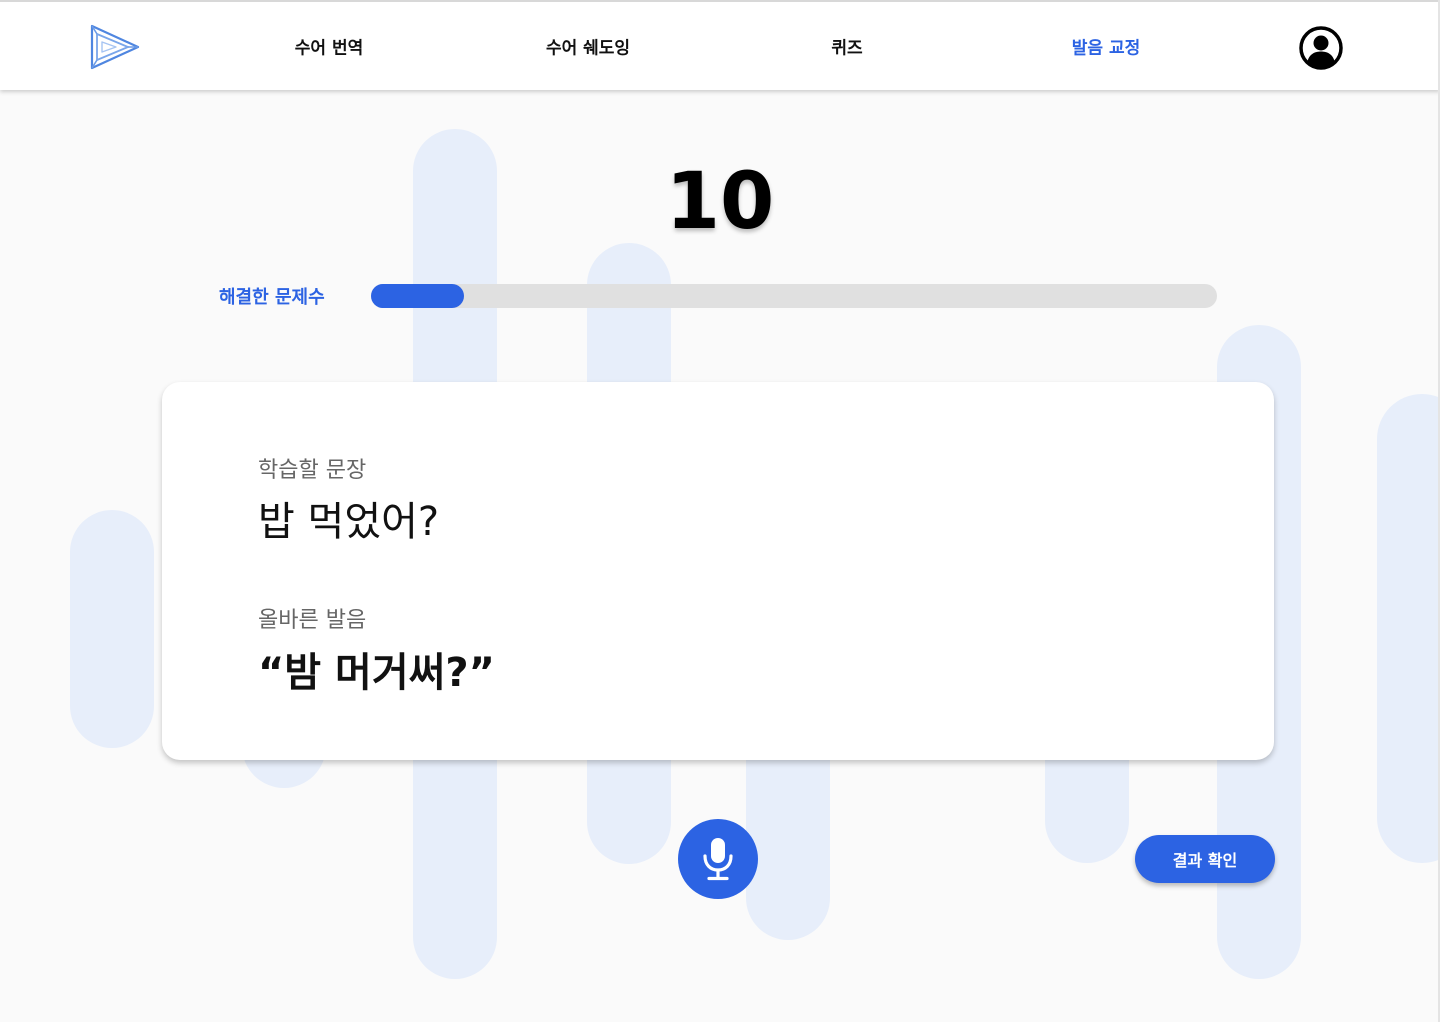 The width and height of the screenshot is (1440, 1022). Describe the element at coordinates (720, 202) in the screenshot. I see `solved-count: 10` at that location.